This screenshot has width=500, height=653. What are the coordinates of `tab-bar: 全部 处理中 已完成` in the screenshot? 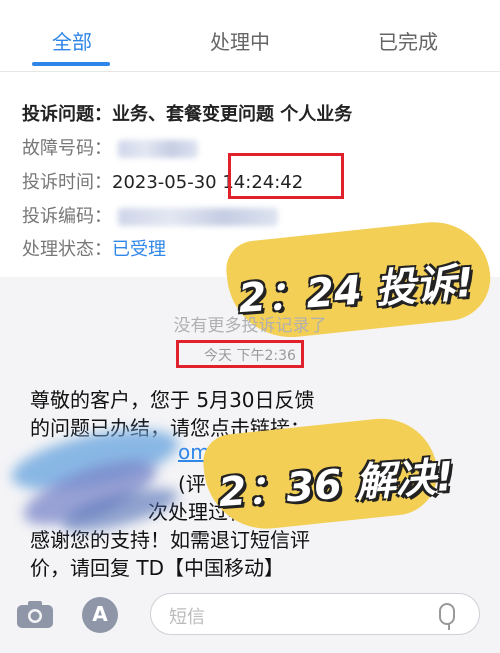 It's located at (250, 36).